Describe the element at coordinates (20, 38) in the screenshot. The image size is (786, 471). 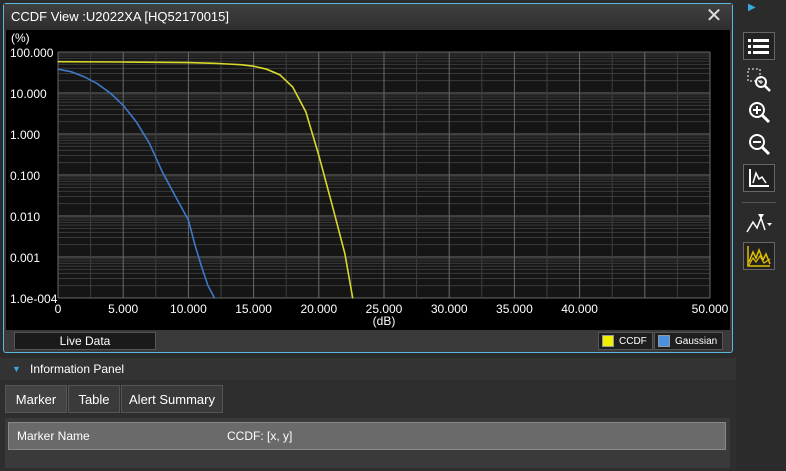
I see `y-axis-label: (%)` at that location.